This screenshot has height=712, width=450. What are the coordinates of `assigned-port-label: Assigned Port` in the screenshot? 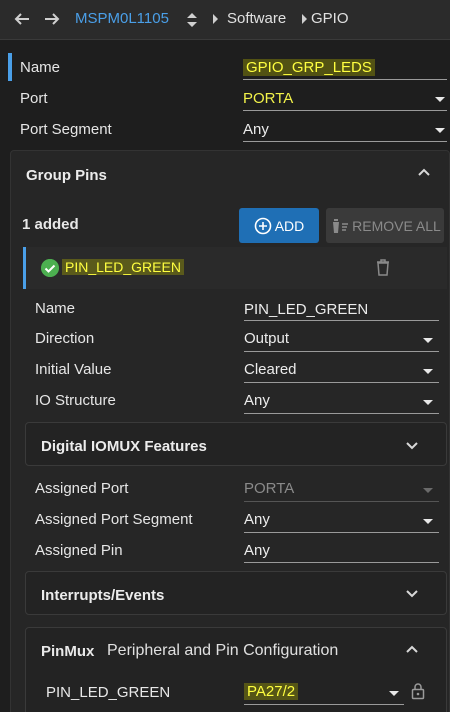 It's located at (82, 488).